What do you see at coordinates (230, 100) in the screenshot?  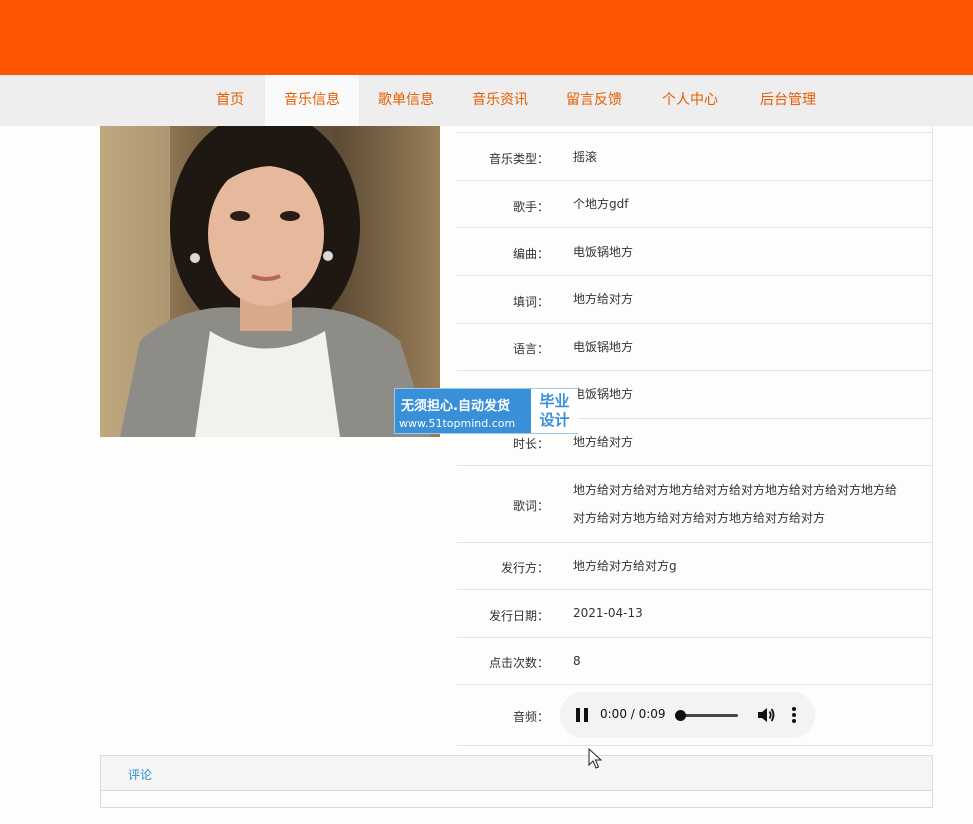 I see `nav-home: 首页` at bounding box center [230, 100].